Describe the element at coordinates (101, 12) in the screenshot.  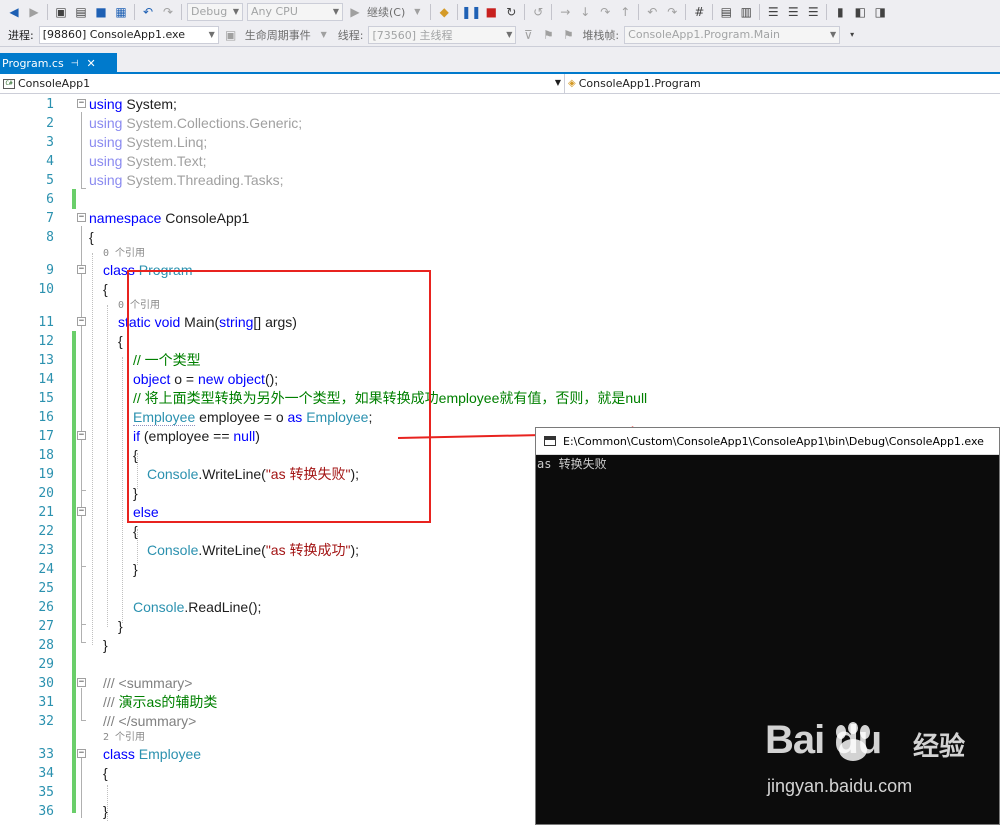
I see `save-icon: ■` at that location.